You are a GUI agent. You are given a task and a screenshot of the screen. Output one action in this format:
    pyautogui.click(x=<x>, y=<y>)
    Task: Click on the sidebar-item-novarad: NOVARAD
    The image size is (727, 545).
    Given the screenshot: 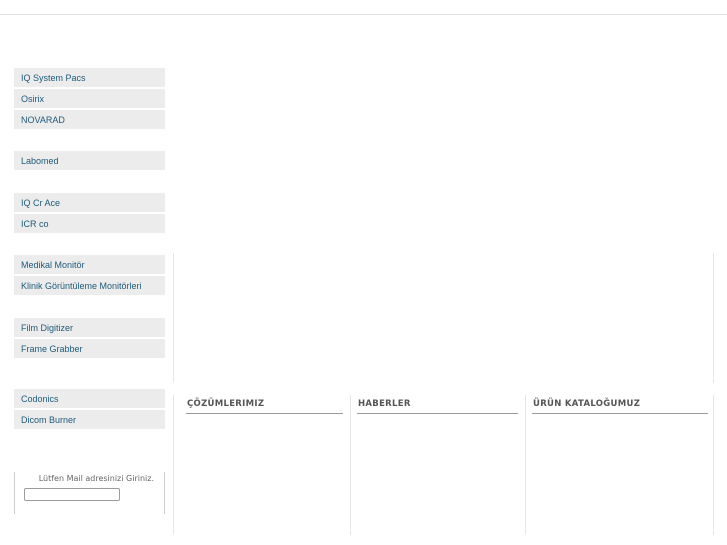 What is the action you would take?
    pyautogui.click(x=89, y=120)
    